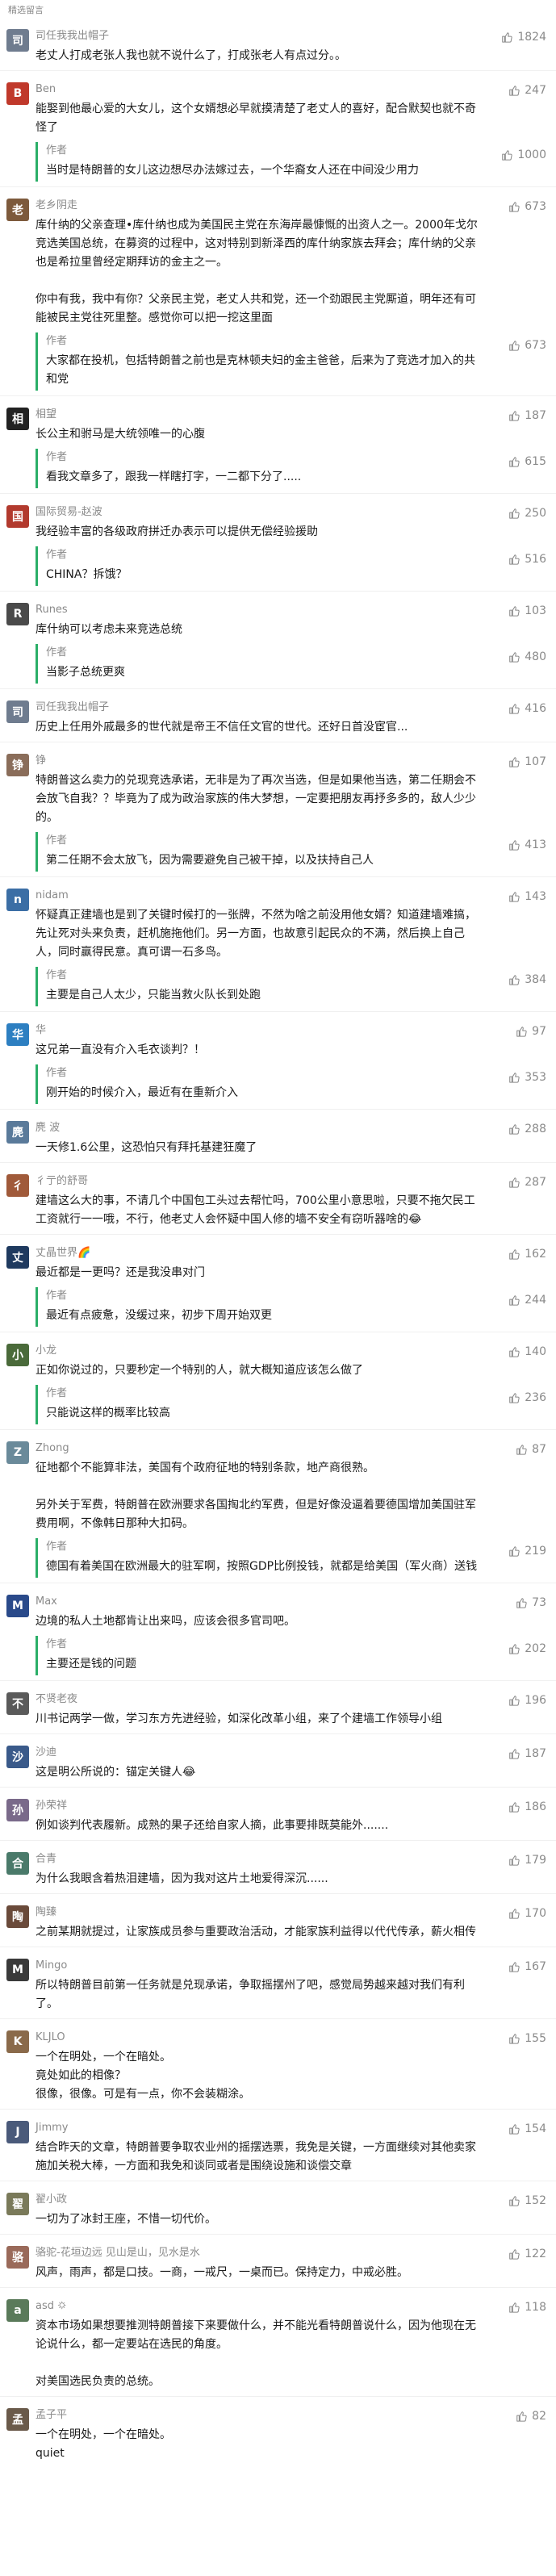 The width and height of the screenshot is (556, 2576). Describe the element at coordinates (18, 614) in the screenshot. I see `avatar: R` at that location.